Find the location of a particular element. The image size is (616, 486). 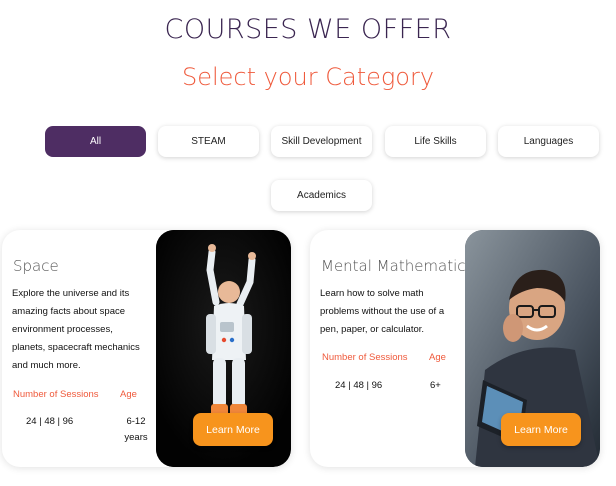

age-value: 6+ is located at coordinates (435, 385).